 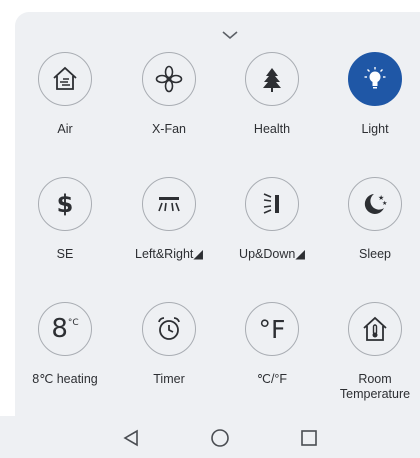 I want to click on sleep-label: Sleep, so click(x=375, y=254).